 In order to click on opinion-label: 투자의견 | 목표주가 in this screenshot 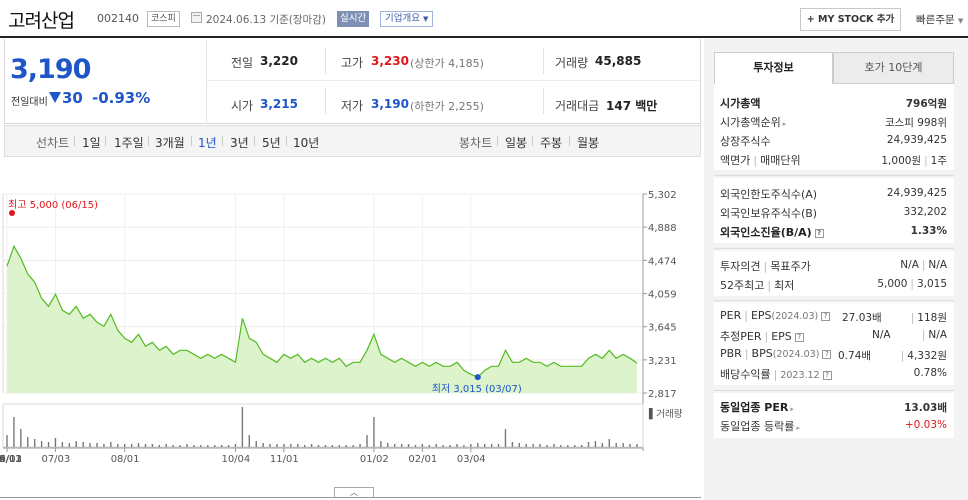, I will do `click(765, 266)`.